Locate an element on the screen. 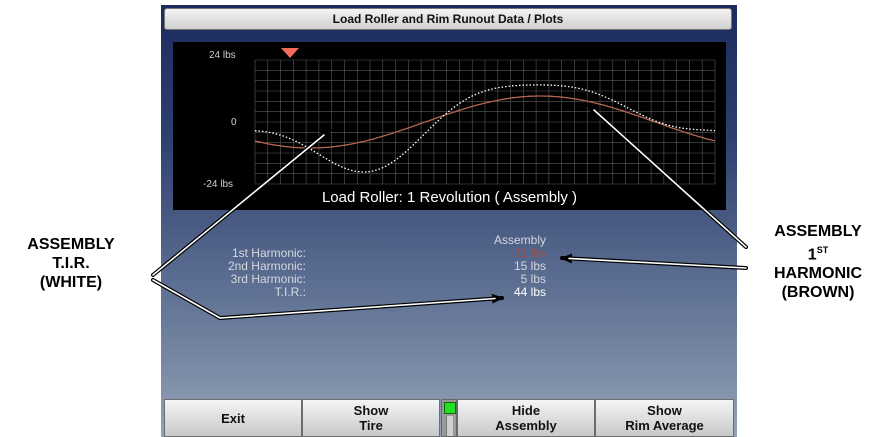 The image size is (886, 437). assembly-first-harmonic-callout: ASSEMBLY 1ST HARMONIC (BROWN) is located at coordinates (818, 262).